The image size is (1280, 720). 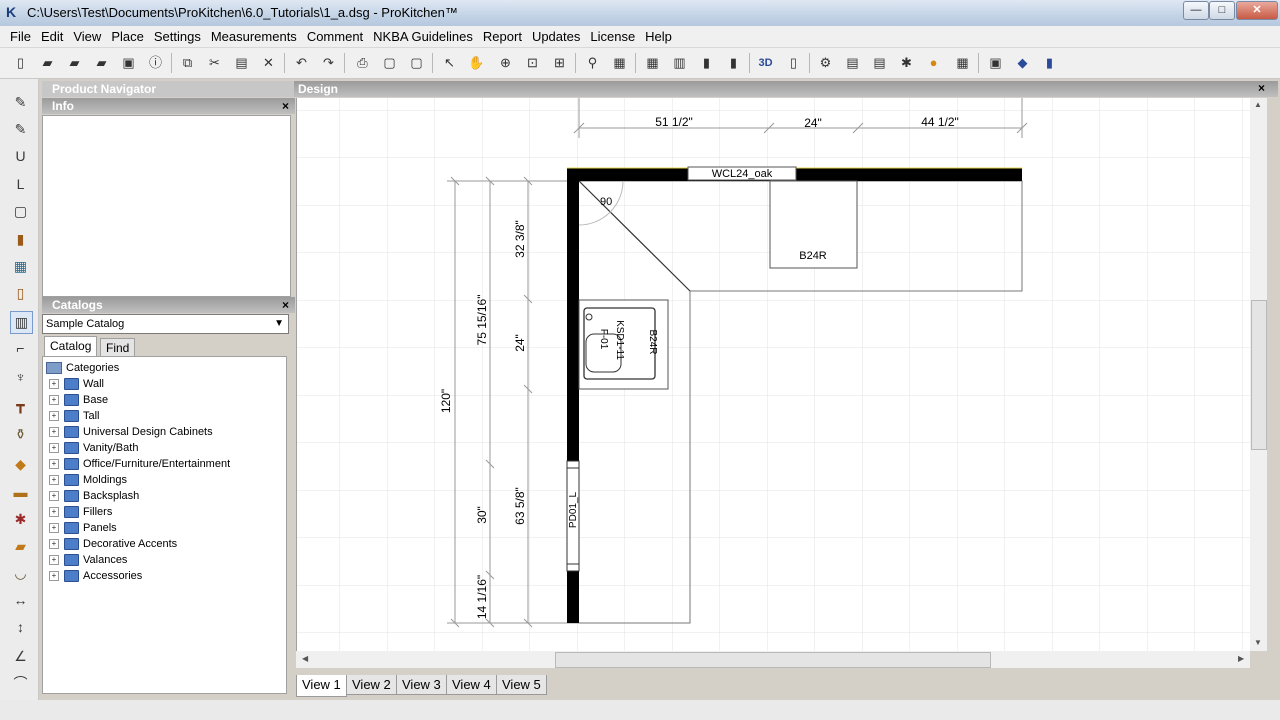 I want to click on cabinet-tool-icon: ▥, so click(x=21, y=322).